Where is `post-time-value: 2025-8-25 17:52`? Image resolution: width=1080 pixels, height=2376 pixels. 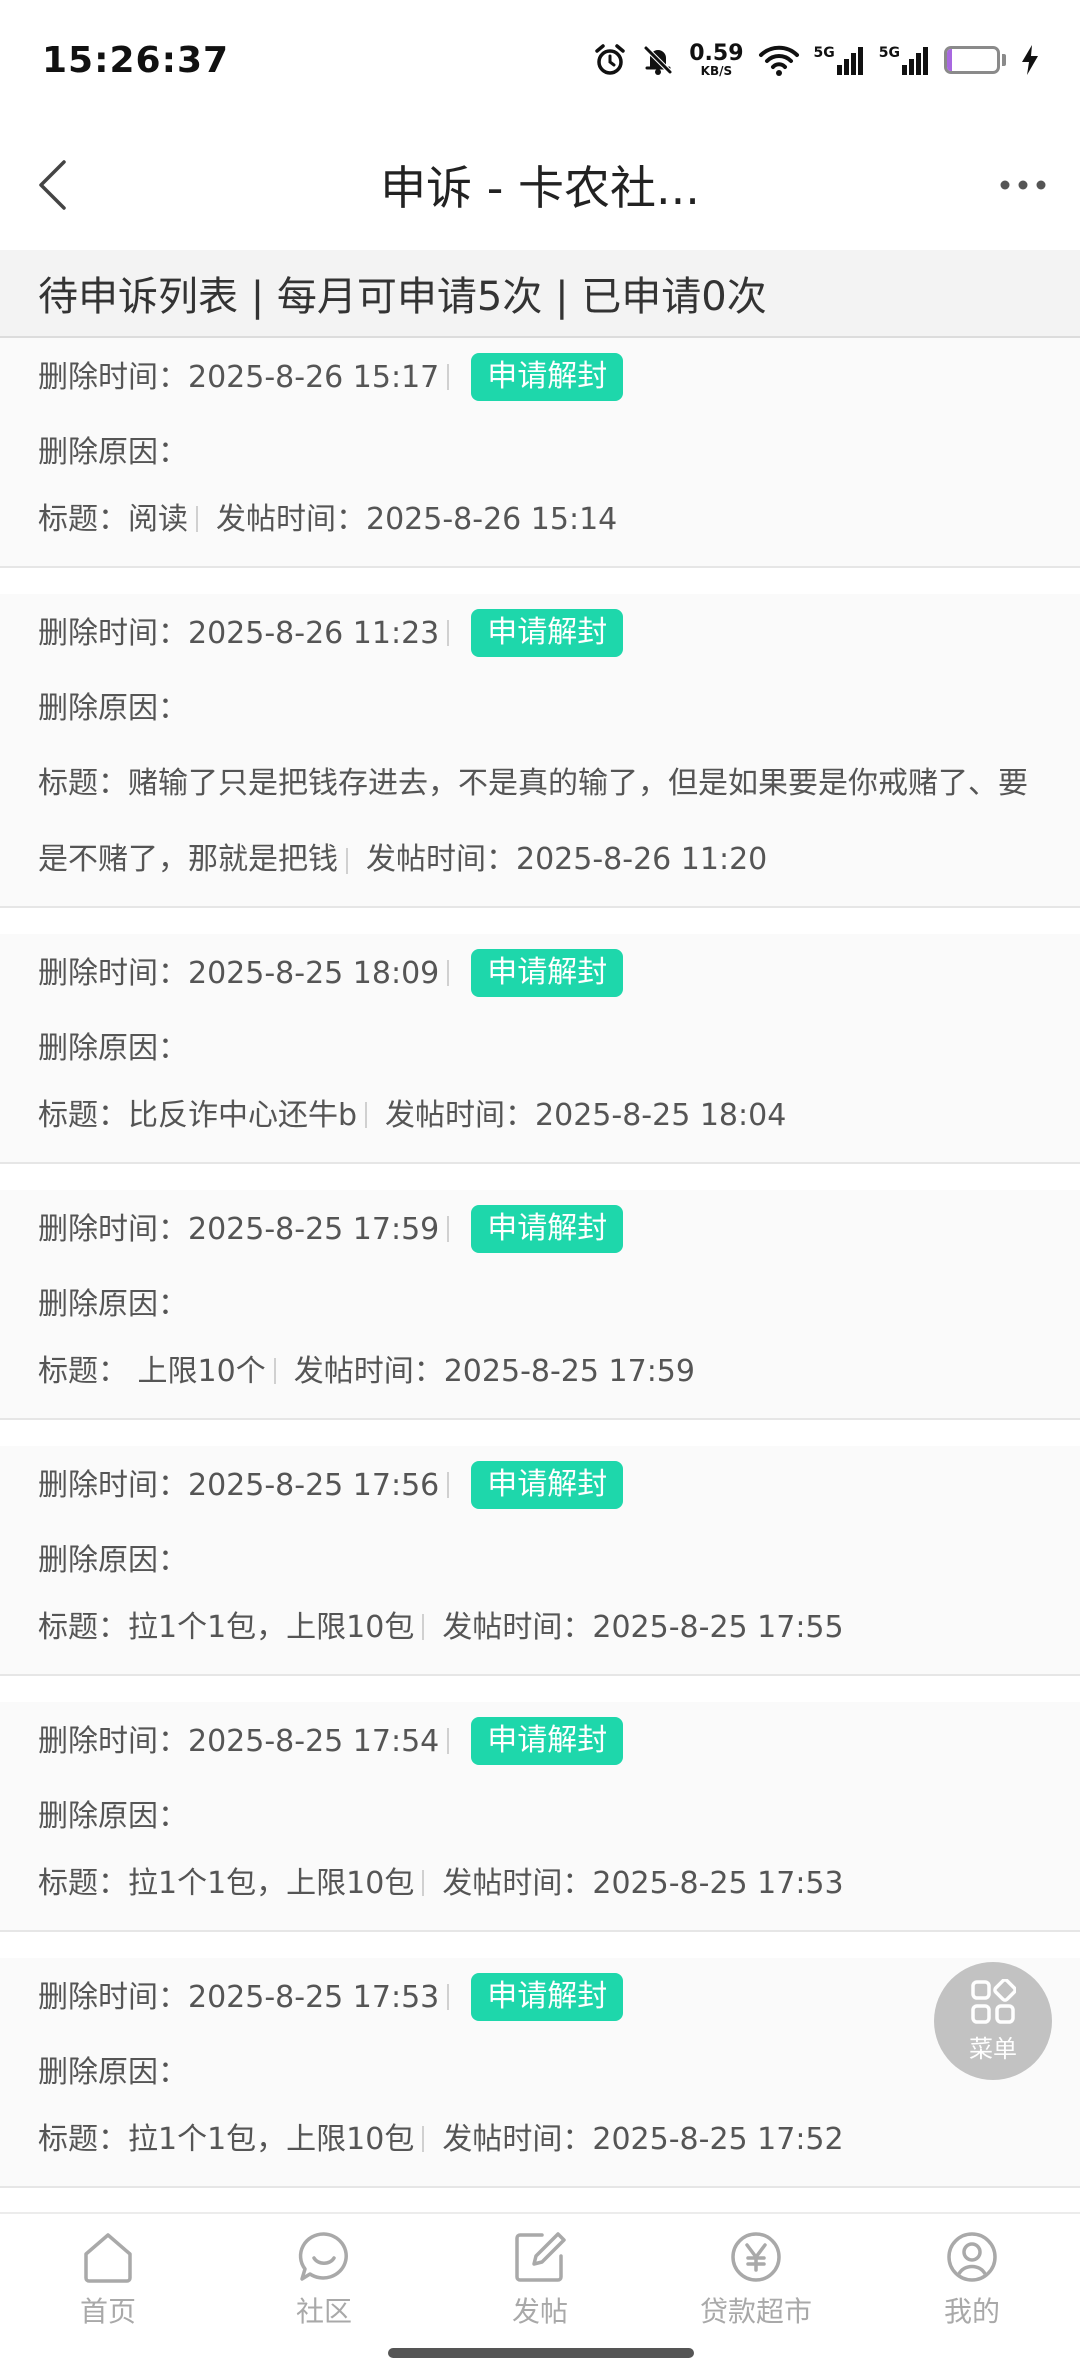
post-time-value: 2025-8-25 17:52 is located at coordinates (718, 2139).